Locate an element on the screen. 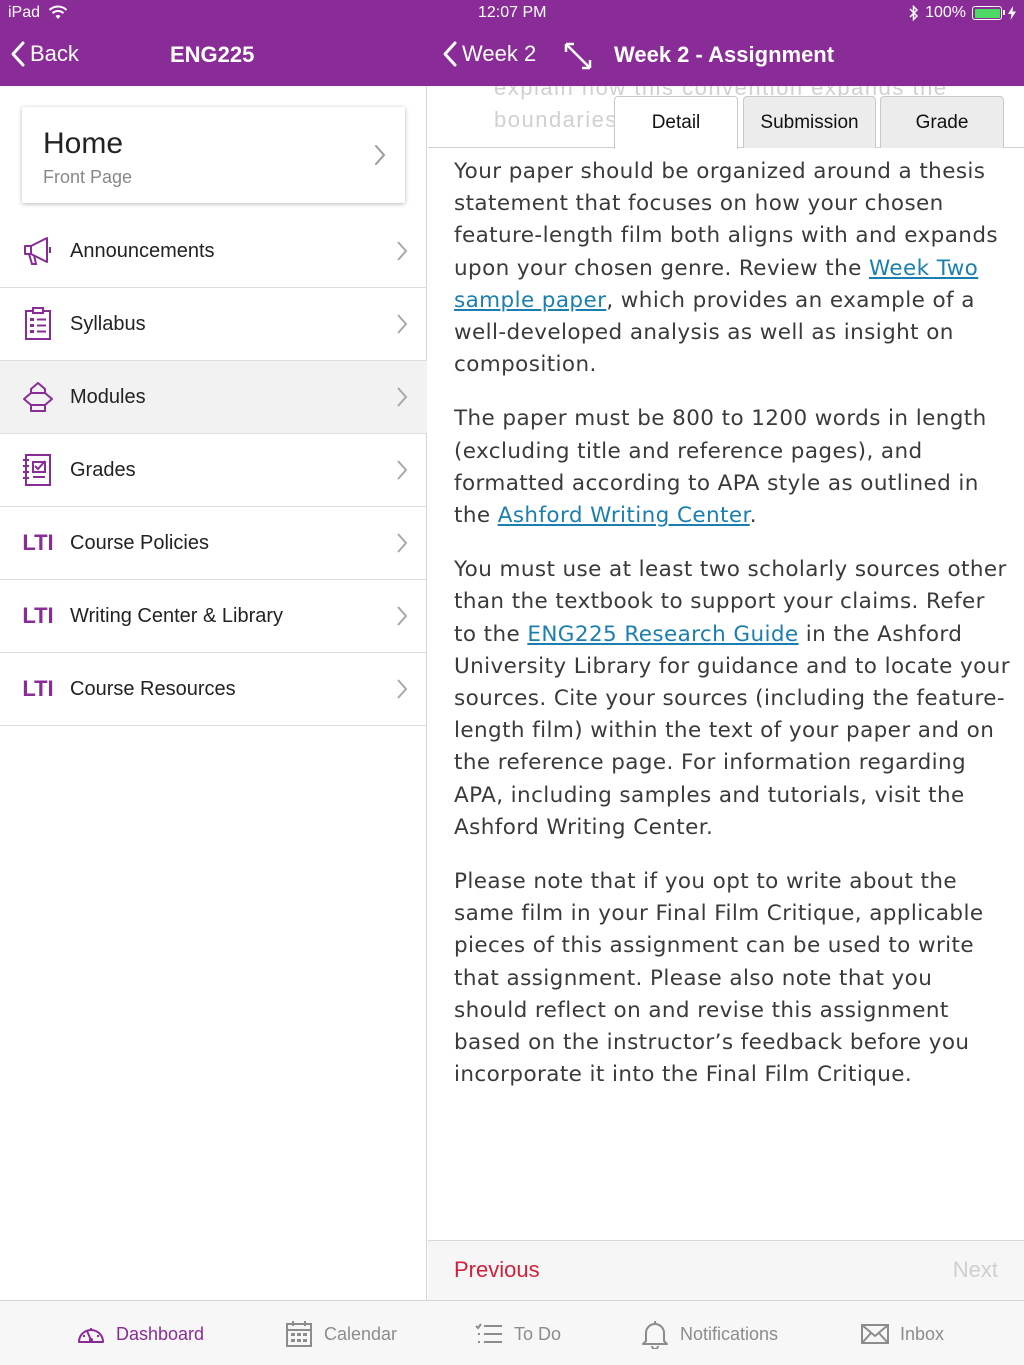  week-back-label: Week 2 is located at coordinates (499, 53).